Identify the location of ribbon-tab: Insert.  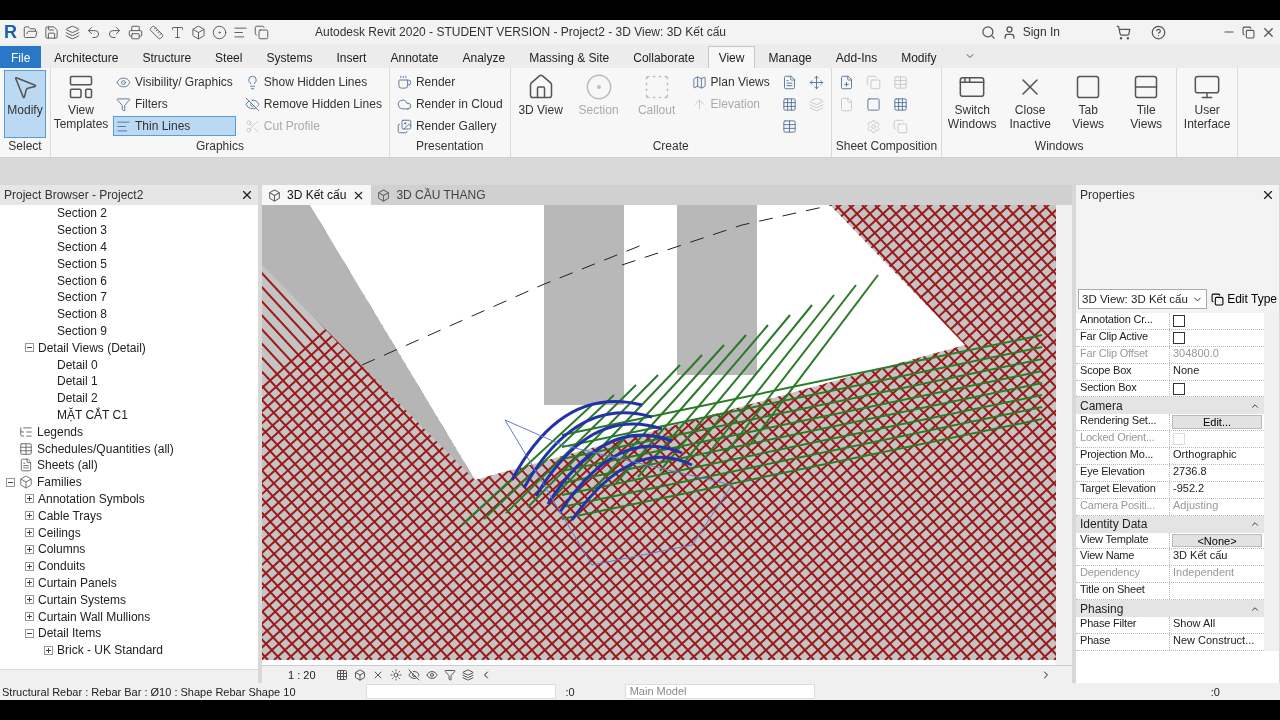
(351, 57).